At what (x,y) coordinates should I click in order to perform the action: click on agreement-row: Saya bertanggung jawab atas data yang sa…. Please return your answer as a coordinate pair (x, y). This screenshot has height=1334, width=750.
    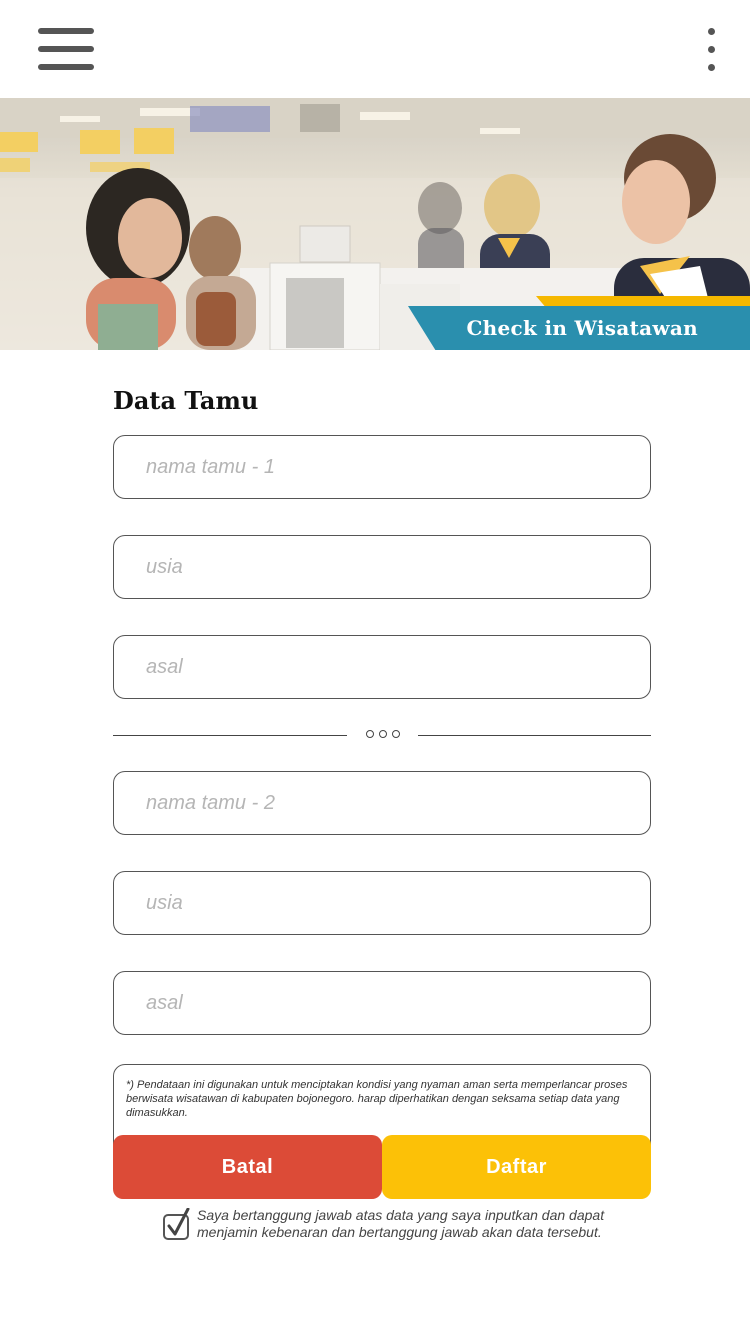
    Looking at the image, I should click on (403, 1229).